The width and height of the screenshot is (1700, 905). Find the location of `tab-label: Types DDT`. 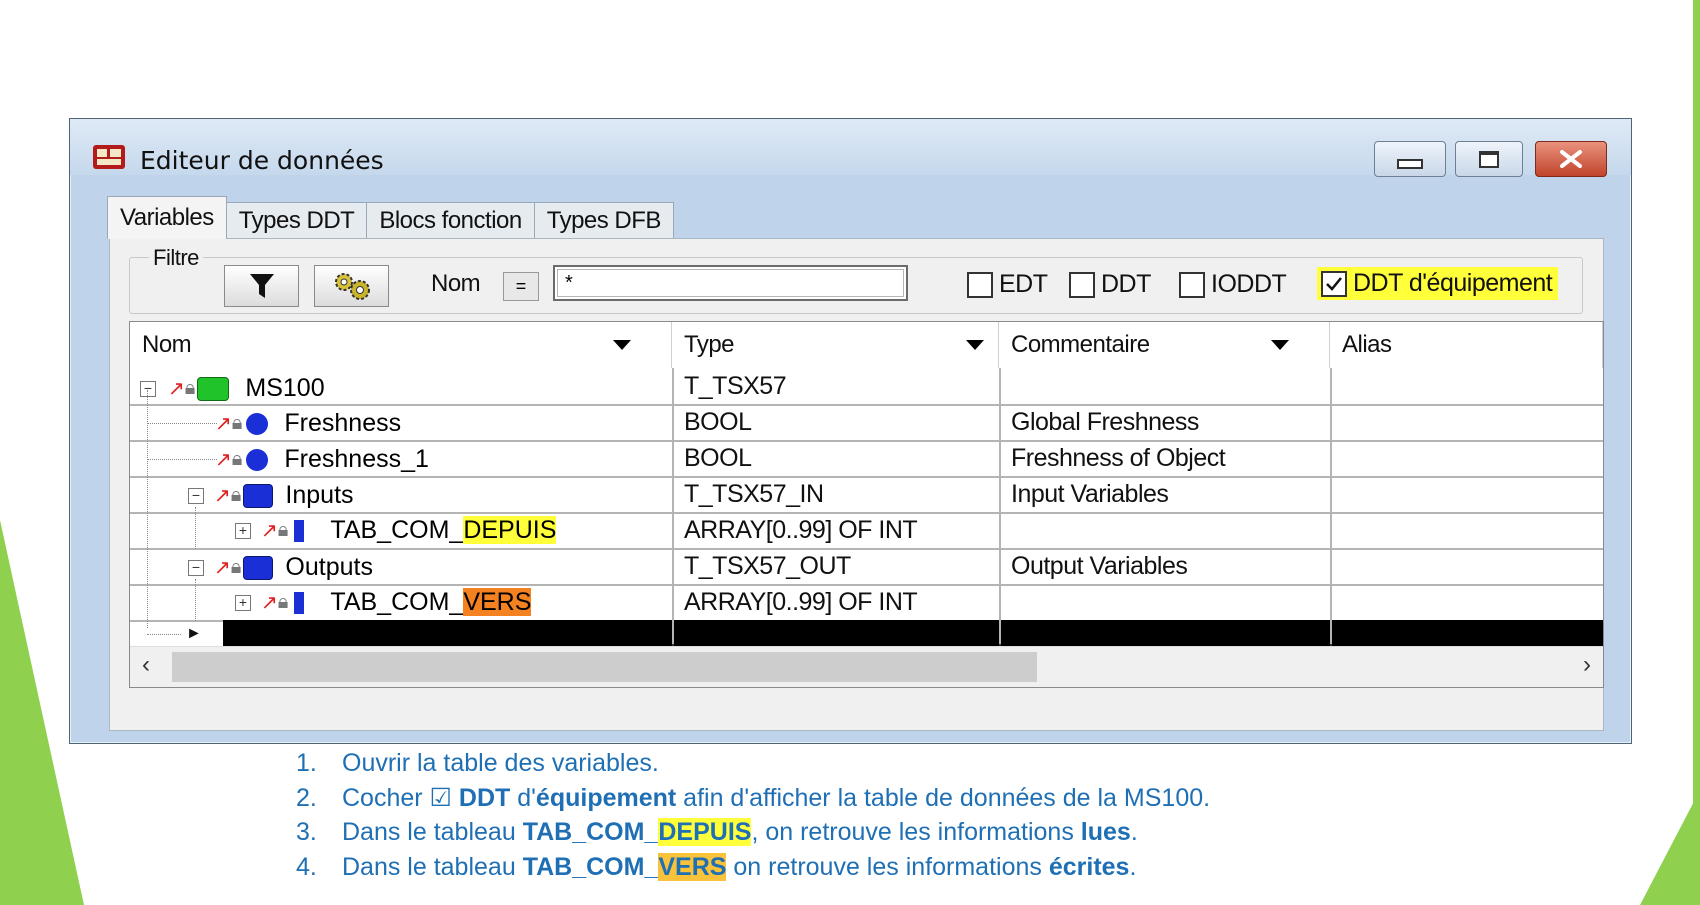

tab-label: Types DDT is located at coordinates (296, 220).